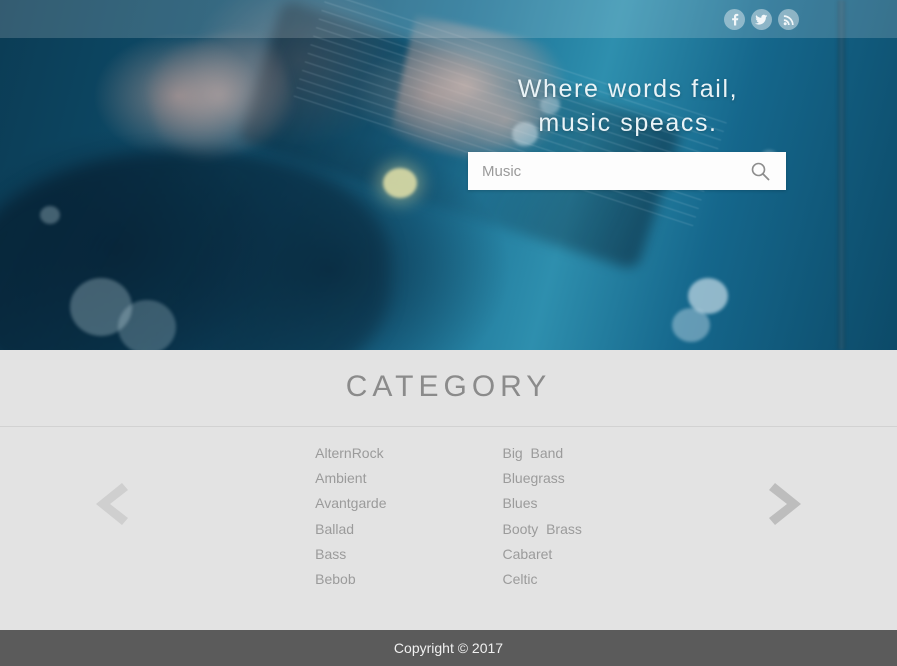 Image resolution: width=897 pixels, height=666 pixels. I want to click on category-item: Bebob, so click(350, 579).